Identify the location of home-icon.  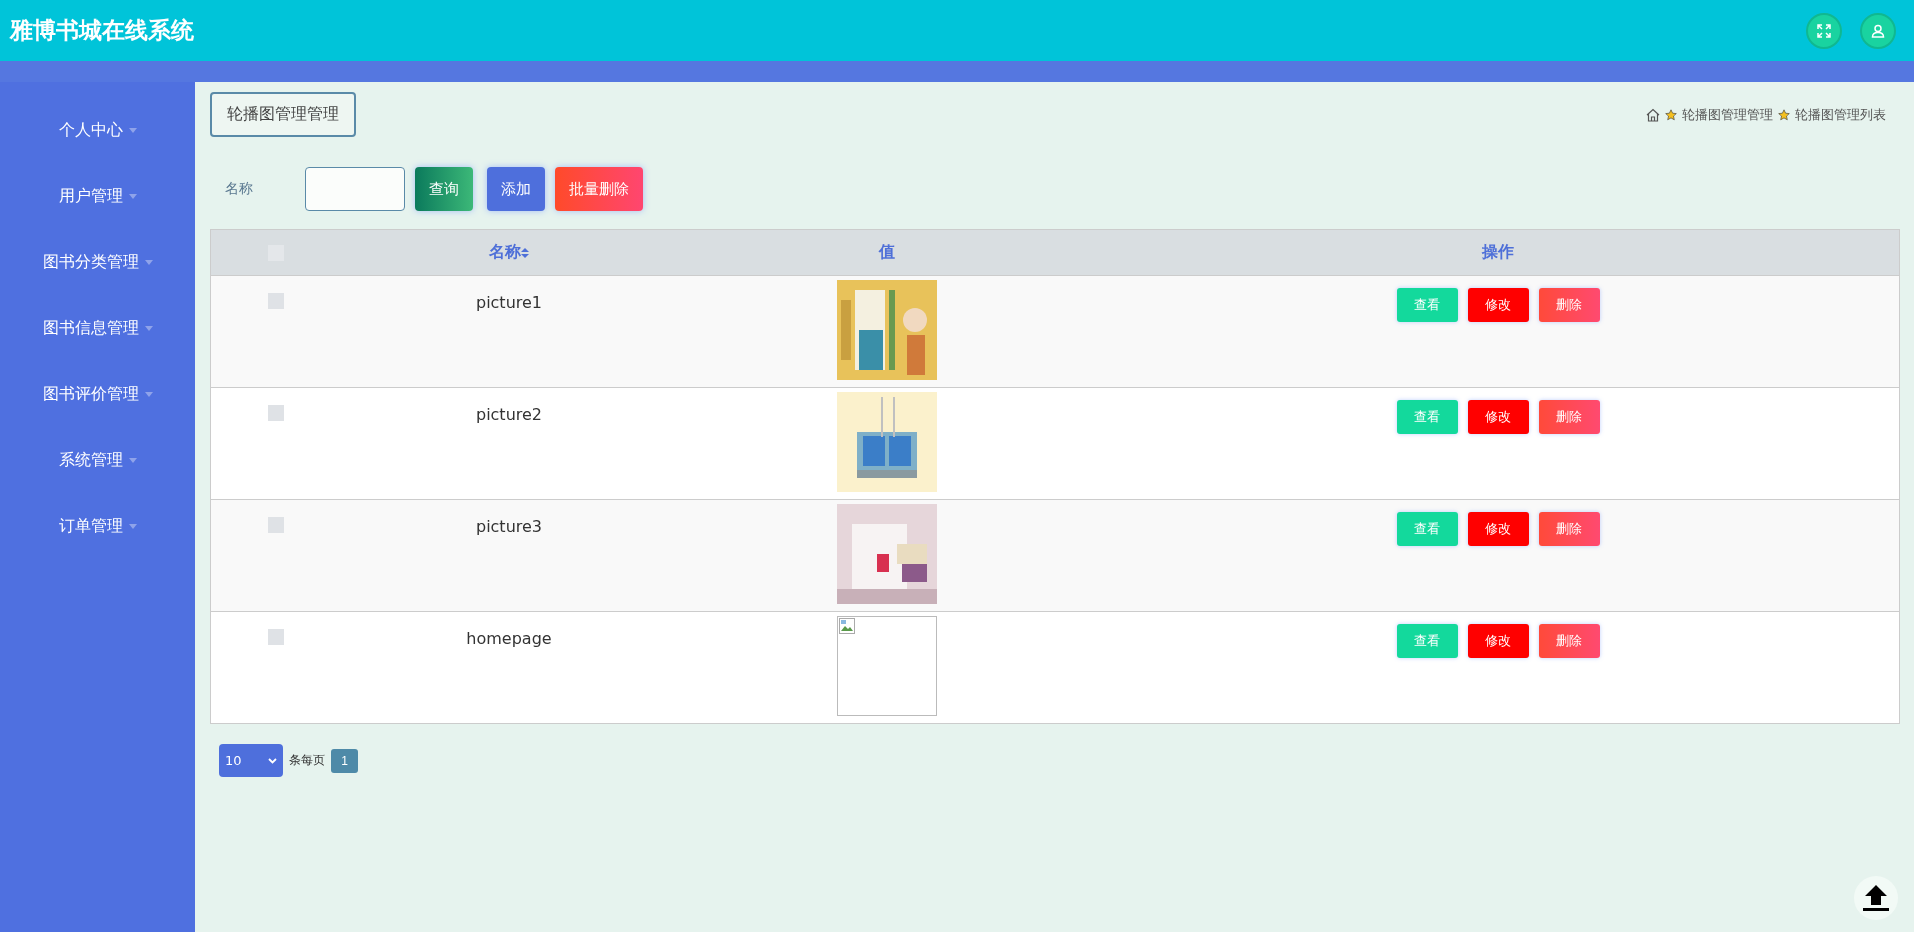
(1653, 114).